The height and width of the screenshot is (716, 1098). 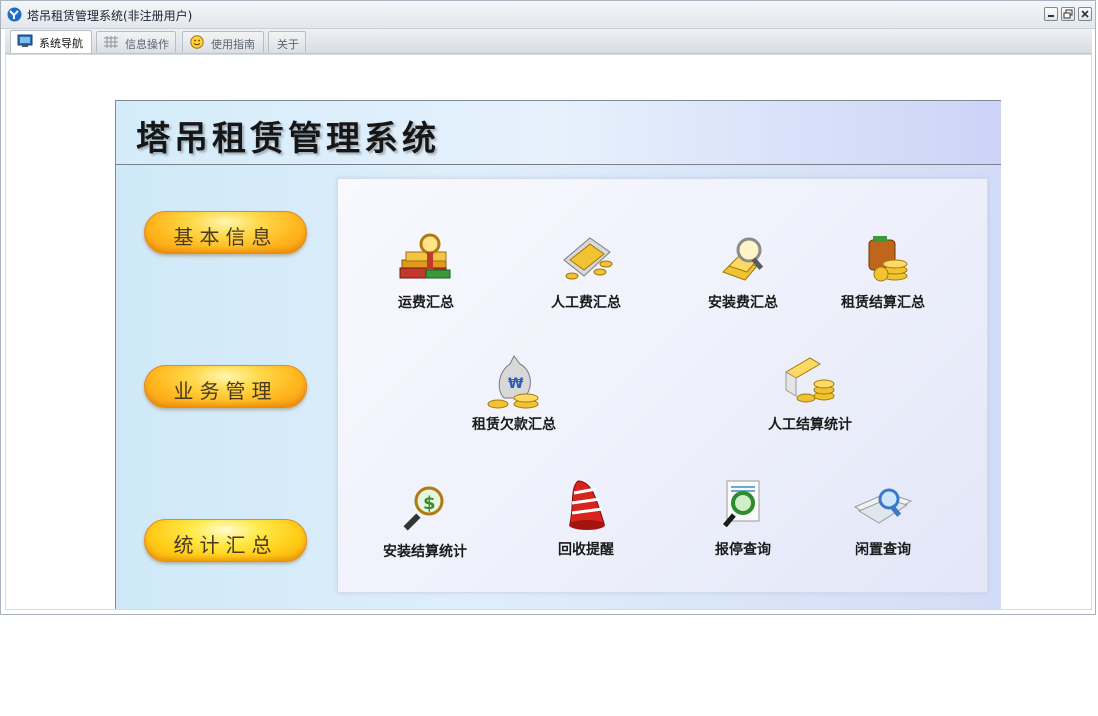 I want to click on lease-arrears-summary-item: ₩ 租赁欠款汇总, so click(x=514, y=397).